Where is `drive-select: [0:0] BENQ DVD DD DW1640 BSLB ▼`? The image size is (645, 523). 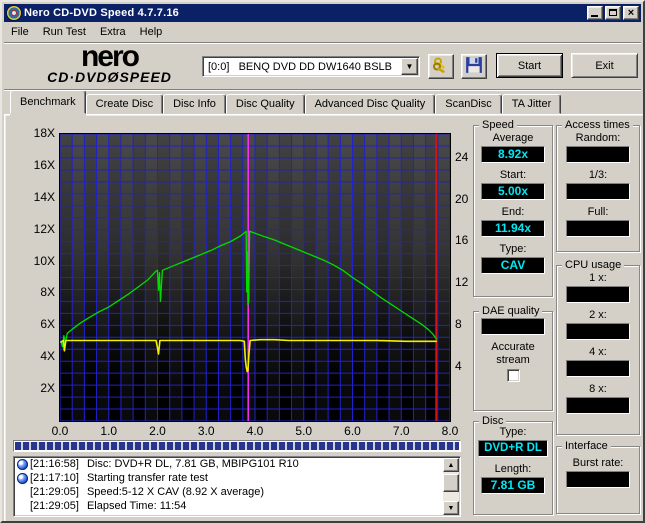 drive-select: [0:0] BENQ DVD DD DW1640 BSLB ▼ is located at coordinates (311, 66).